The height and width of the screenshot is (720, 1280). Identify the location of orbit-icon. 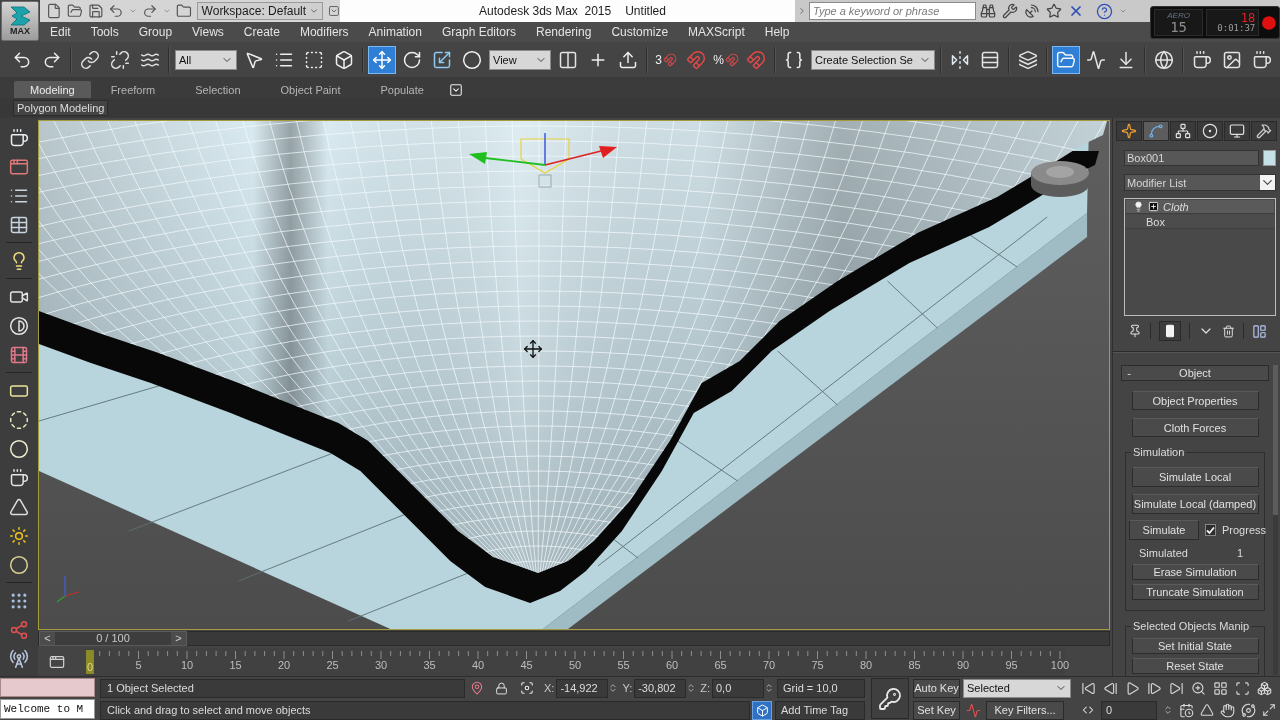
(1248, 710).